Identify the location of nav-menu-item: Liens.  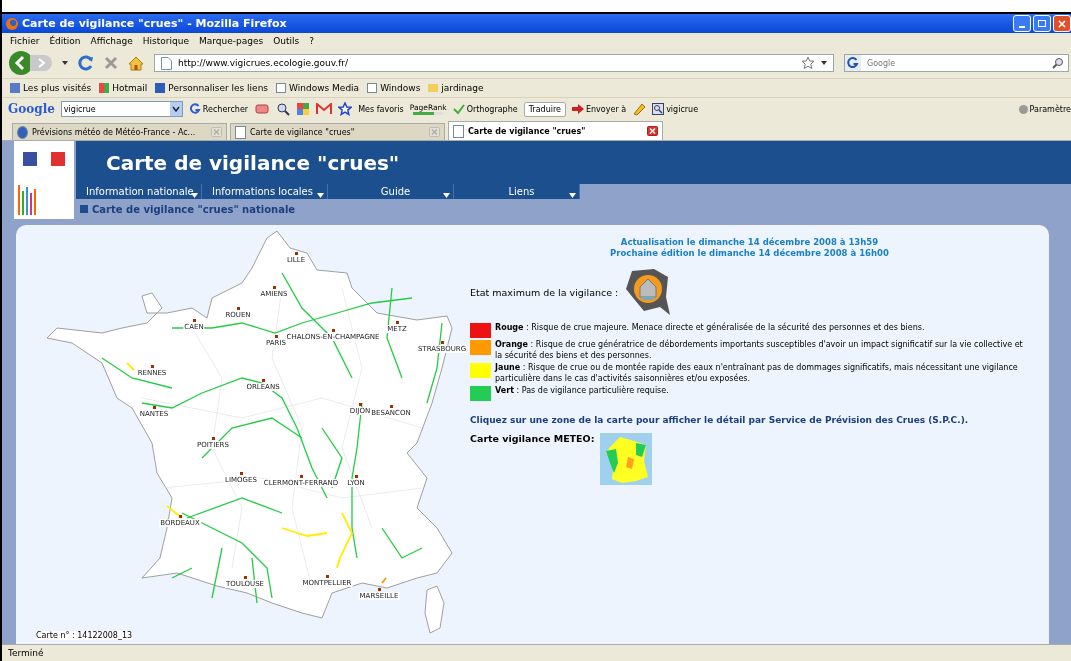
(517, 191).